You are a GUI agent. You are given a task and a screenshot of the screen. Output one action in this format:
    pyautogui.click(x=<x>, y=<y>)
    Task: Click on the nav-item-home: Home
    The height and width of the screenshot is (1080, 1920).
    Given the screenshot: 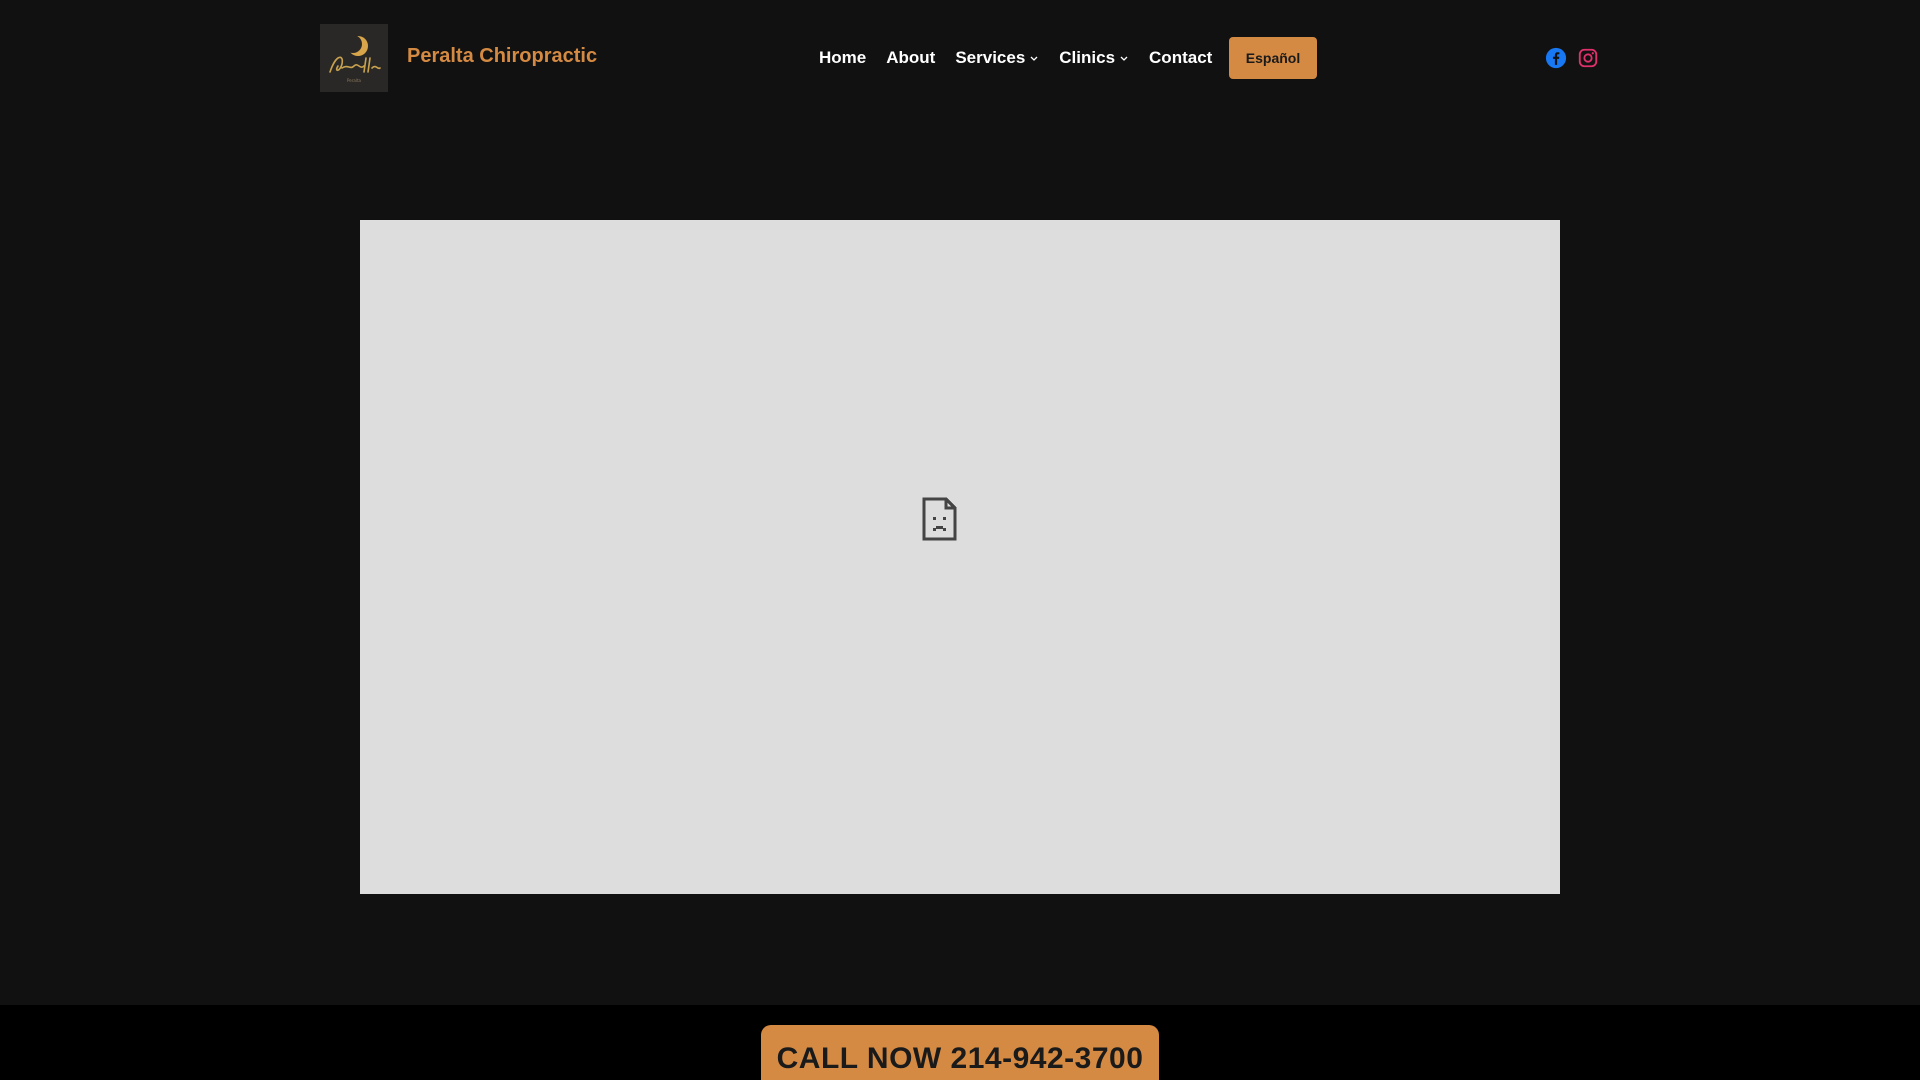 What is the action you would take?
    pyautogui.click(x=842, y=58)
    